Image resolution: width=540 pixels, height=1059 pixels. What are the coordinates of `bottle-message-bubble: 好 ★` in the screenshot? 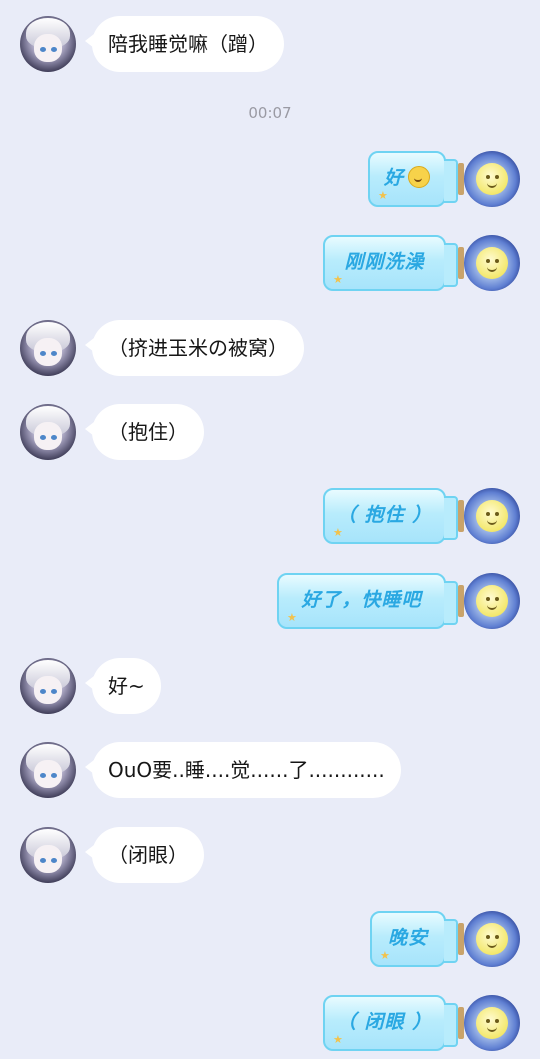 It's located at (416, 179).